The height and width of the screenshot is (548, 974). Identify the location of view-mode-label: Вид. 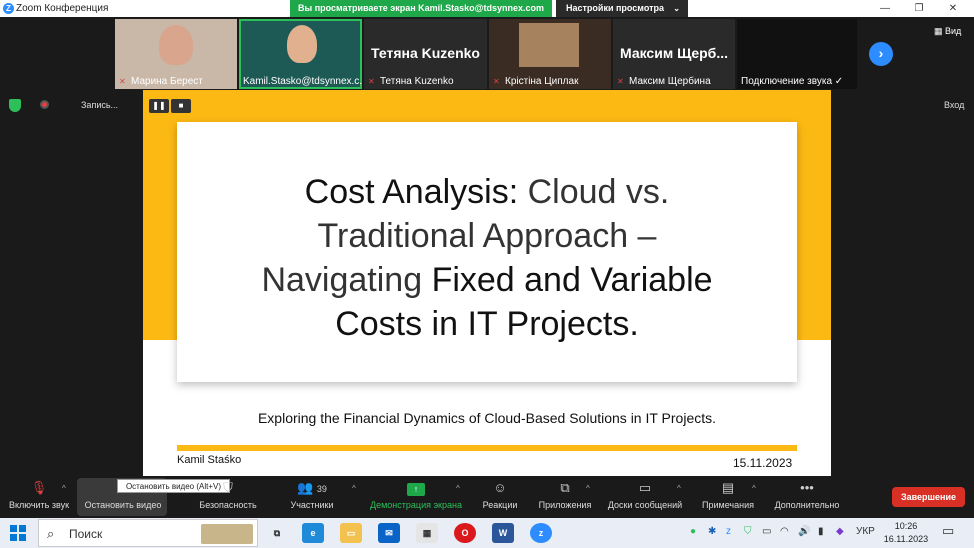
(953, 31).